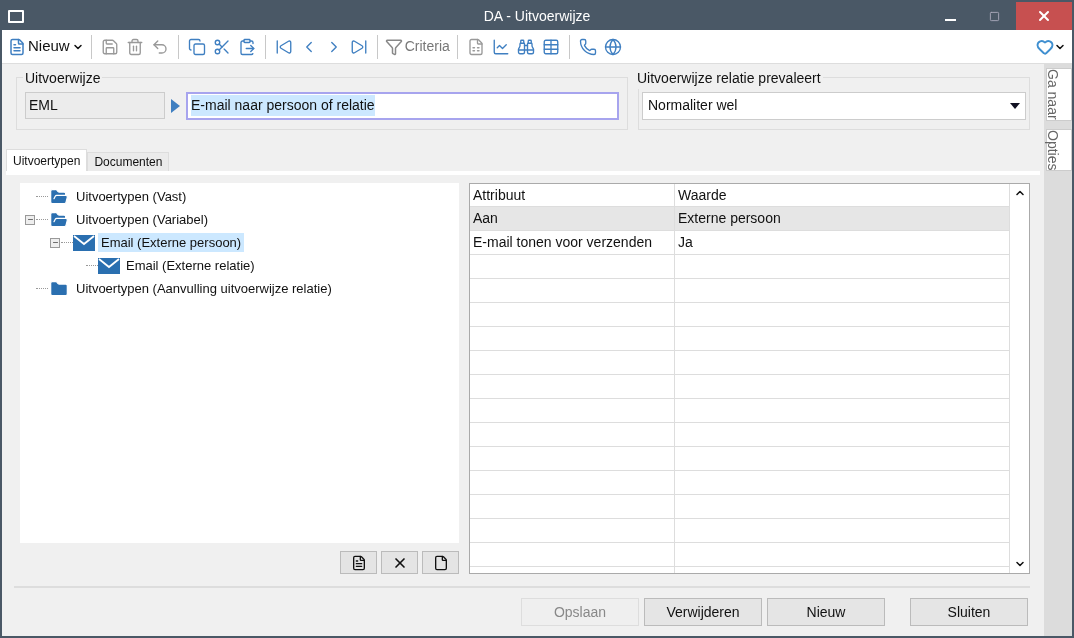  What do you see at coordinates (399, 562) in the screenshot?
I see `delete-button` at bounding box center [399, 562].